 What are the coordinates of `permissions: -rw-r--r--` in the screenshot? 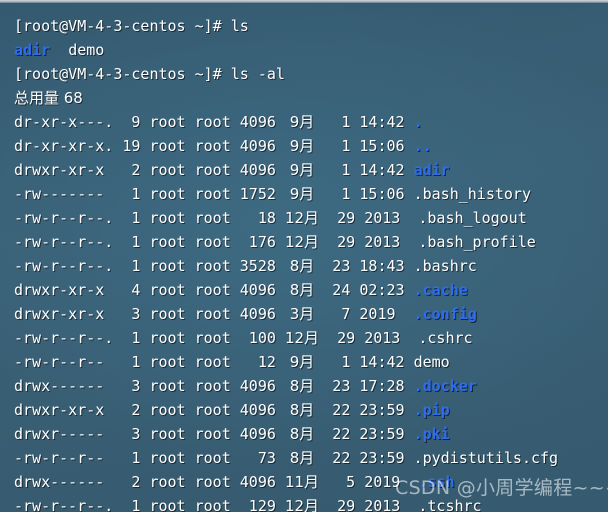 It's located at (68, 458).